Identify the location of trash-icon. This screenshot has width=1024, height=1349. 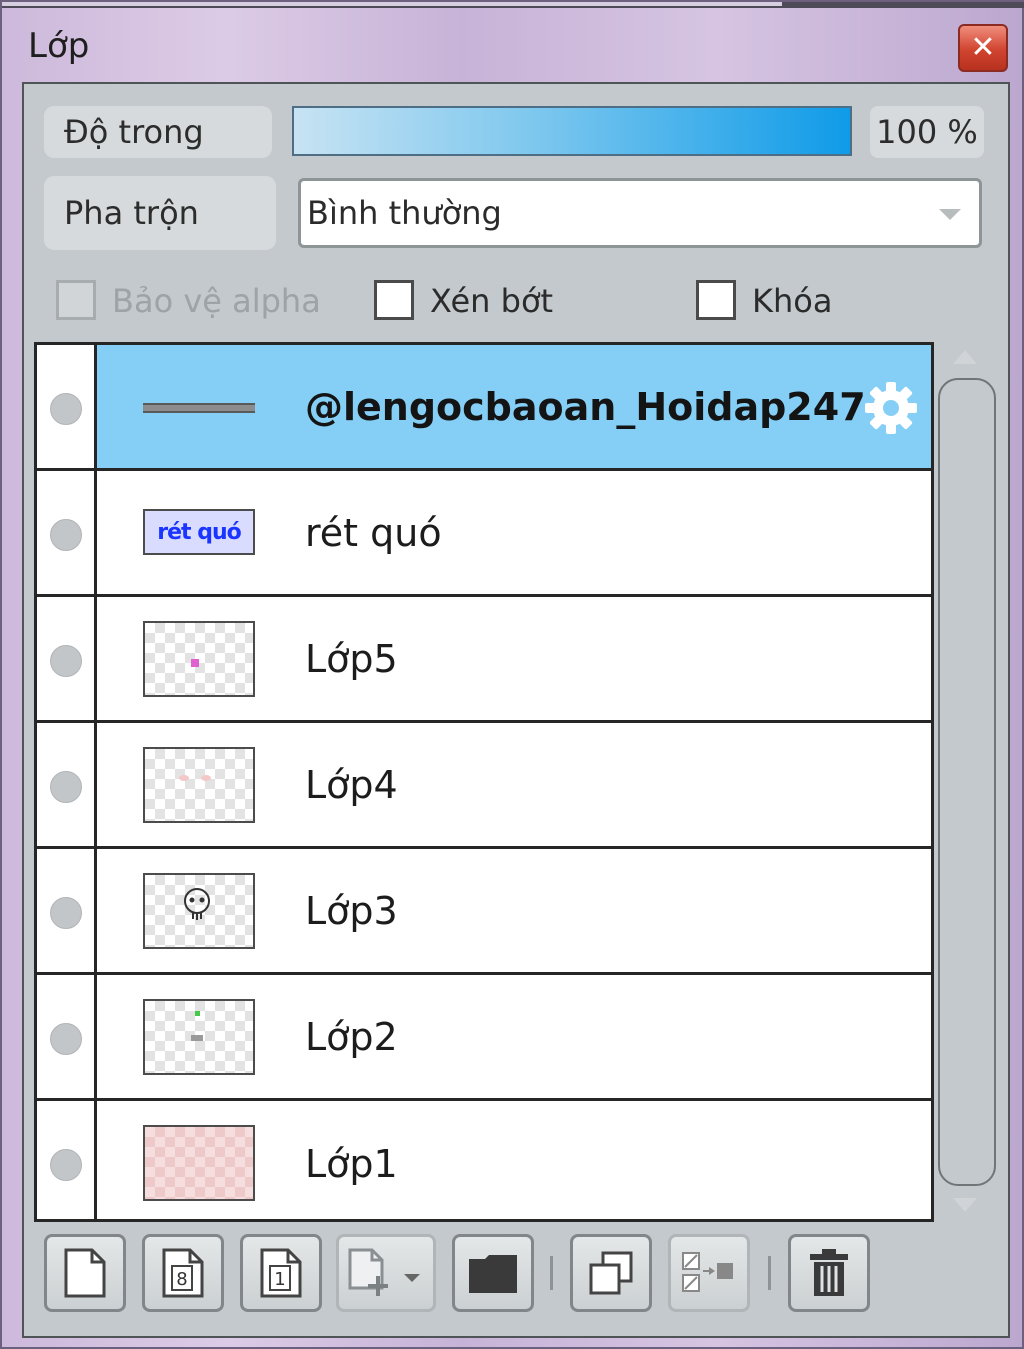
(829, 1272).